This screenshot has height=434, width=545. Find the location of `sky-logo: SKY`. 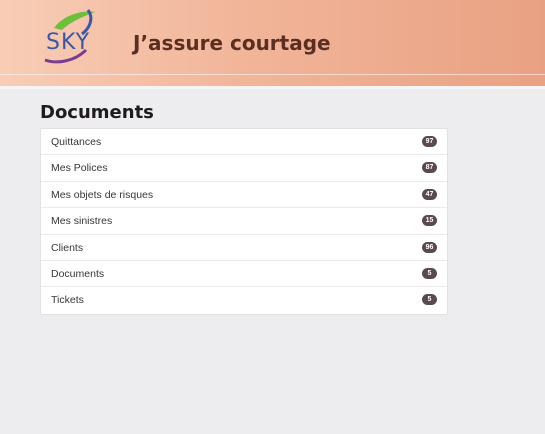

sky-logo: SKY is located at coordinates (71, 37).